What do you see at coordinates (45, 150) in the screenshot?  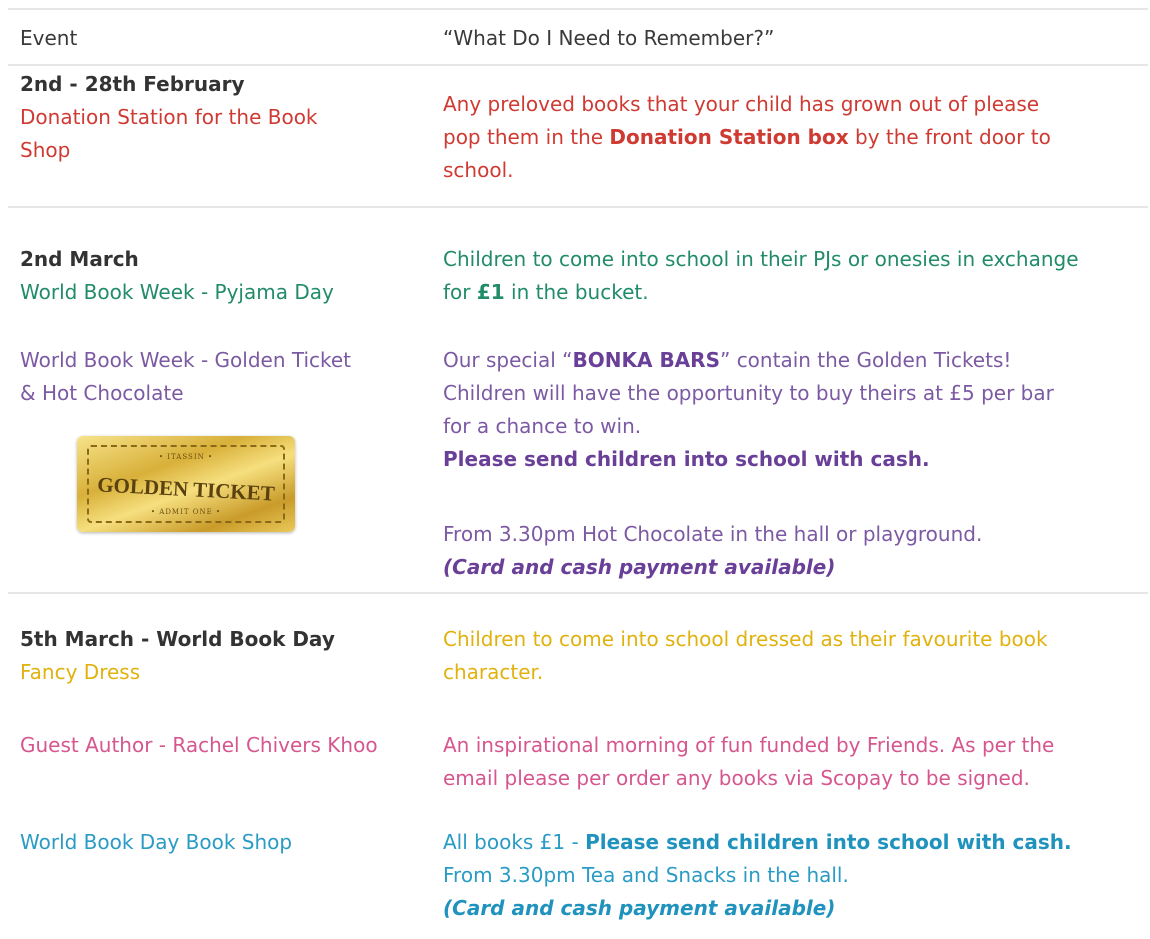 I see `row-feb-event-line2: Shop` at bounding box center [45, 150].